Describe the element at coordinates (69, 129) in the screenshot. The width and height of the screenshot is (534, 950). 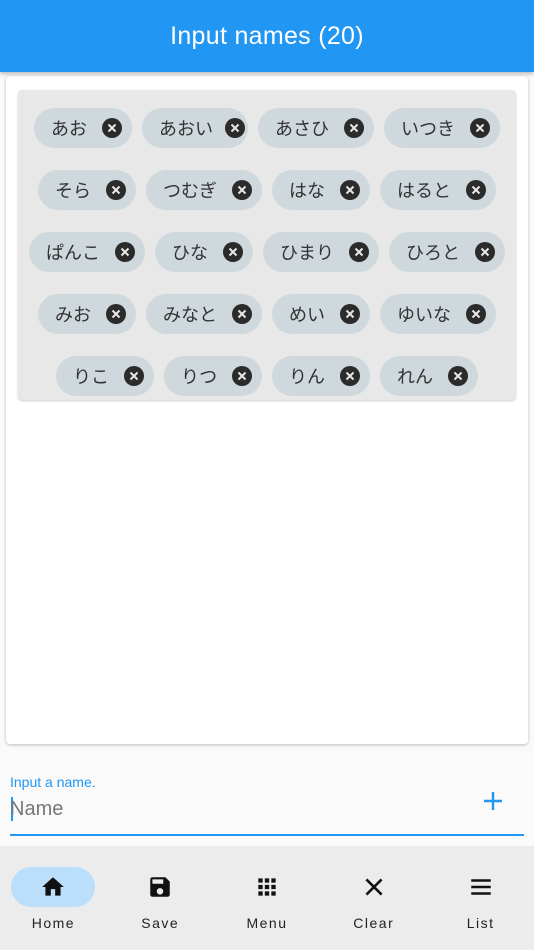
I see `name-chip-label: あお` at that location.